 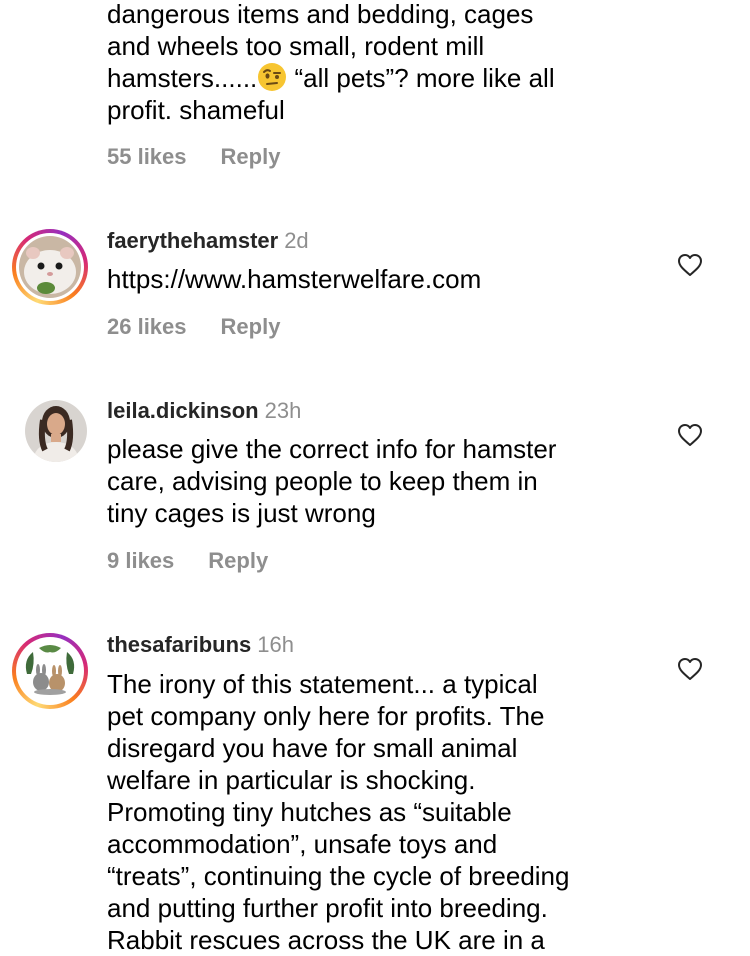 I want to click on comment-header: thesafaribuns 16h, so click(x=200, y=645).